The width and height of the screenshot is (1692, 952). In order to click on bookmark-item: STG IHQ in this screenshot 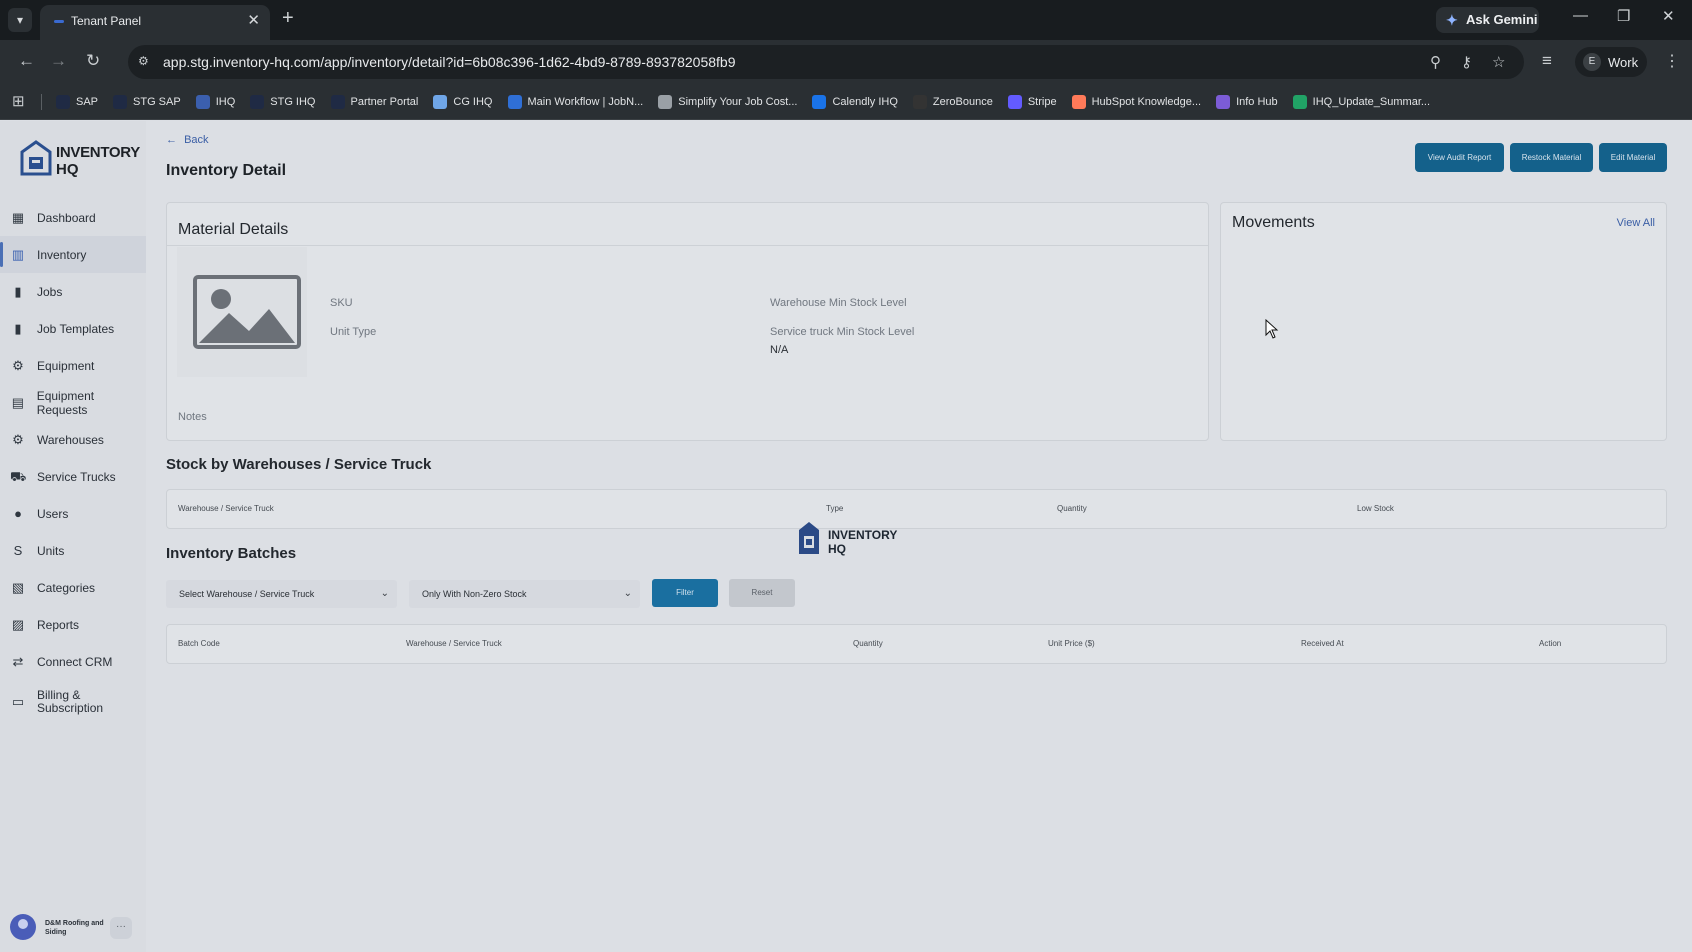, I will do `click(283, 102)`.